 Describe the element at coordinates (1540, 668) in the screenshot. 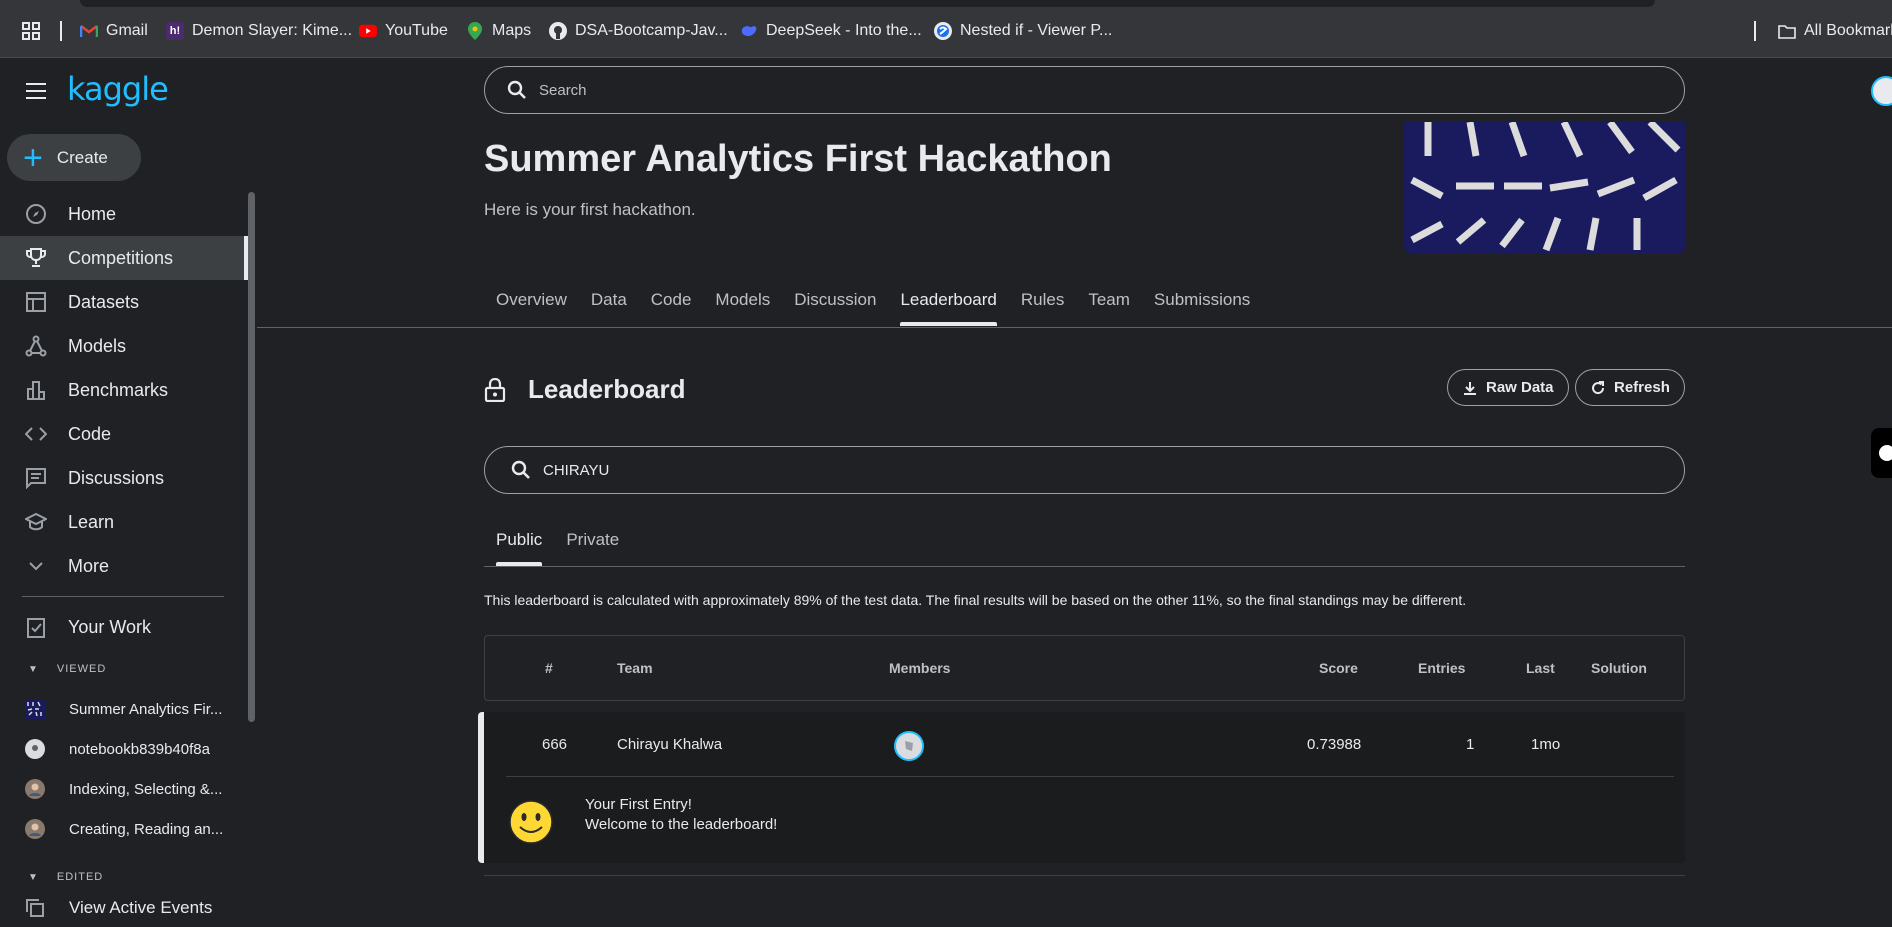

I see `column-last: Last` at that location.